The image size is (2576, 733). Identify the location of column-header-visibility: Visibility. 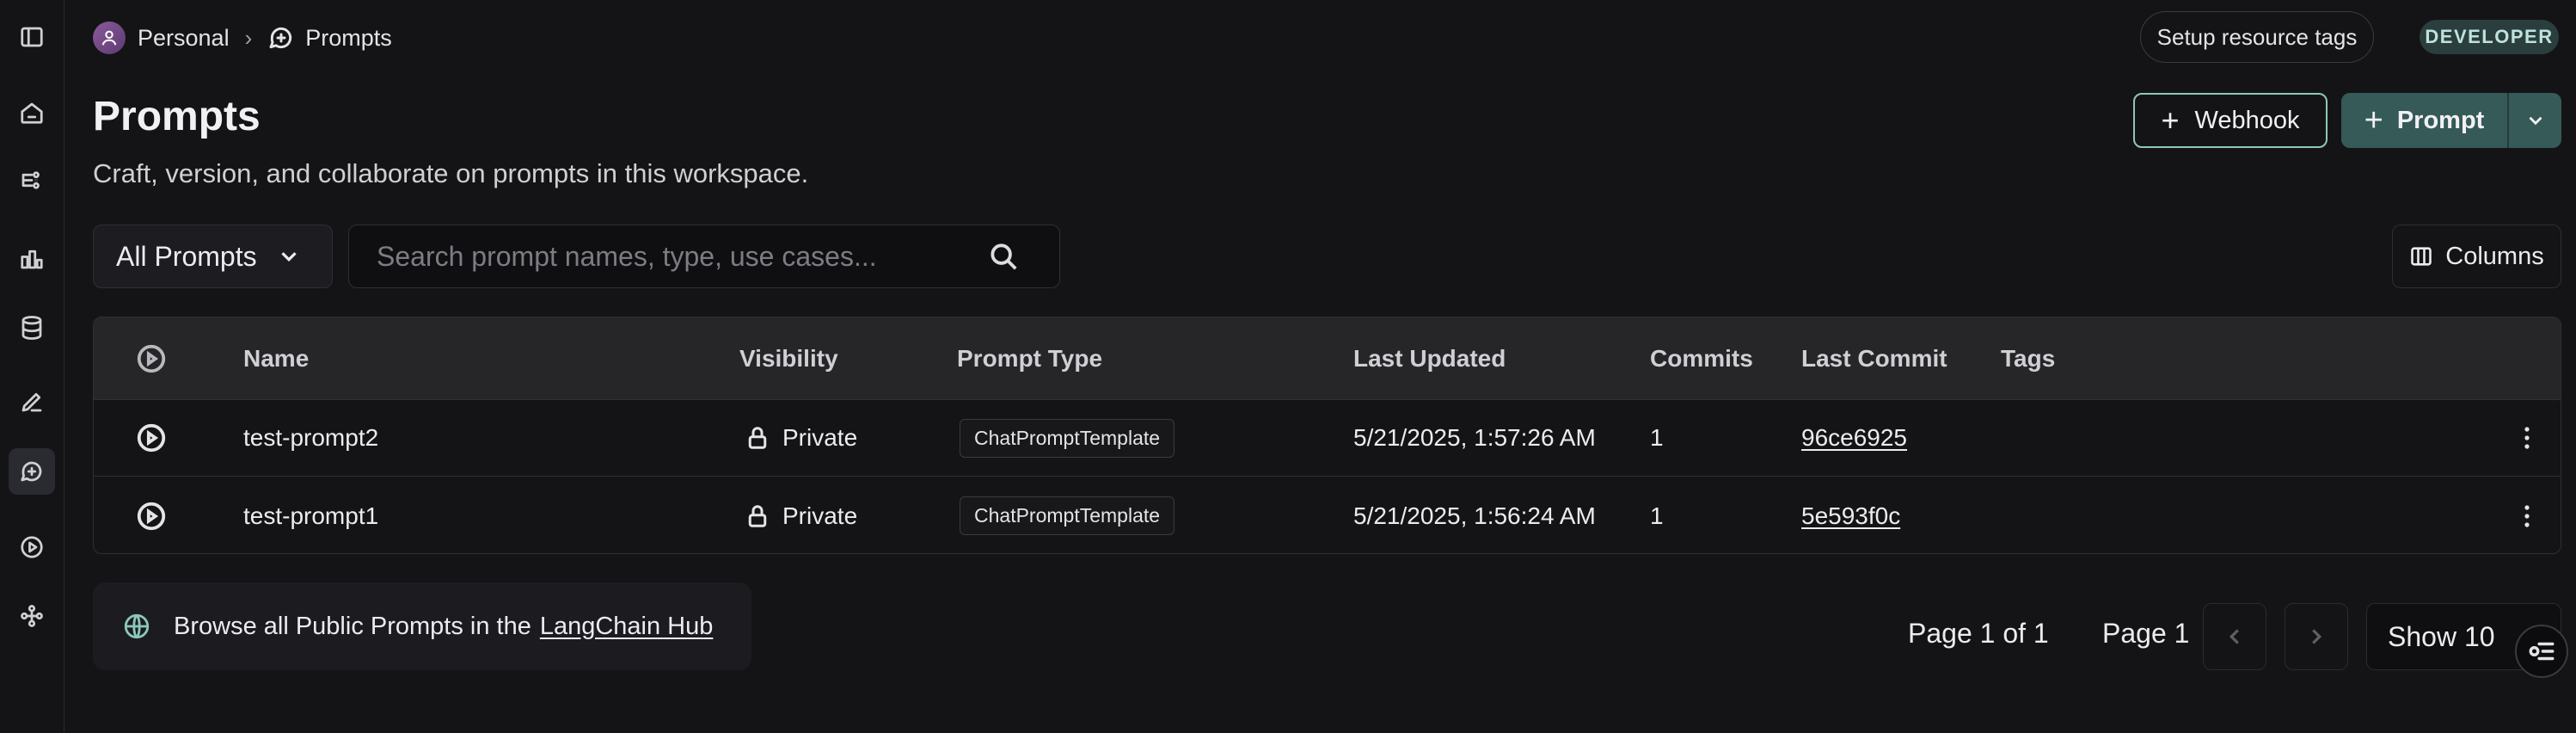
(789, 358).